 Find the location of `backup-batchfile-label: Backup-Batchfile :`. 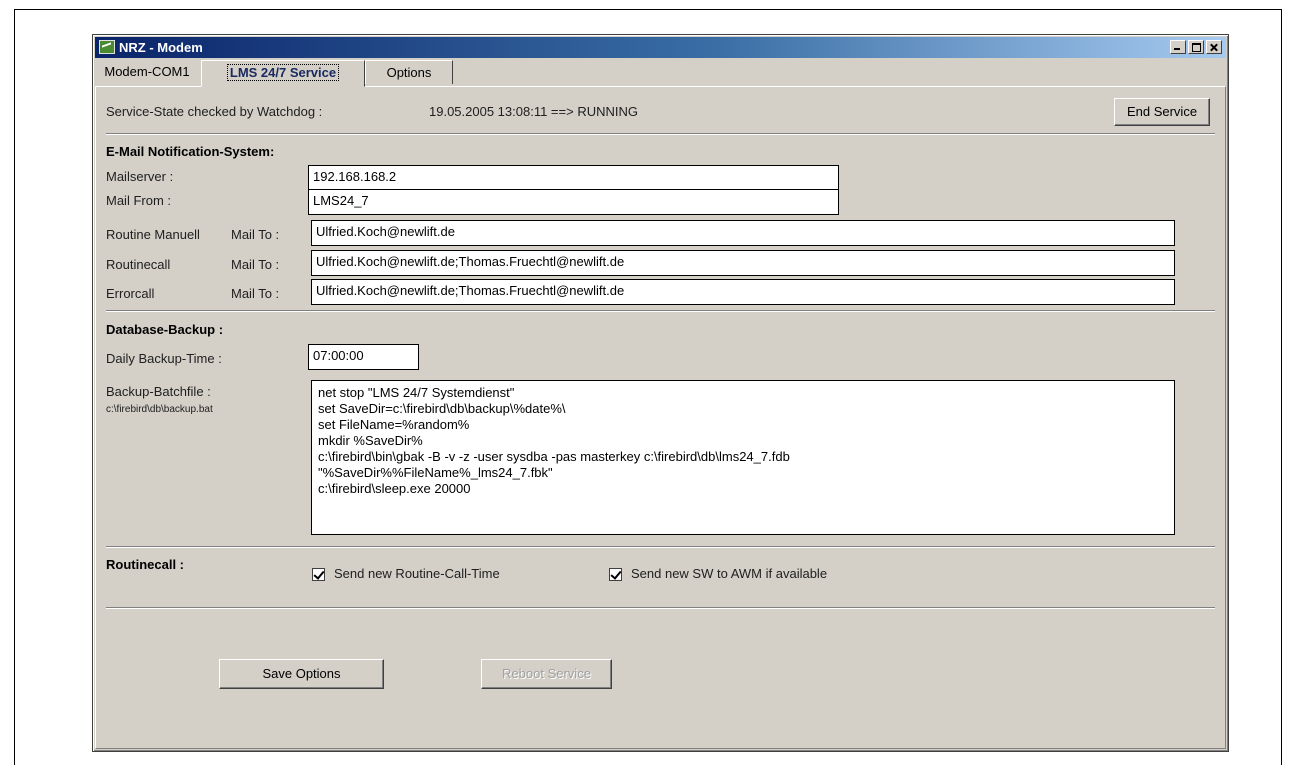

backup-batchfile-label: Backup-Batchfile : is located at coordinates (158, 391).